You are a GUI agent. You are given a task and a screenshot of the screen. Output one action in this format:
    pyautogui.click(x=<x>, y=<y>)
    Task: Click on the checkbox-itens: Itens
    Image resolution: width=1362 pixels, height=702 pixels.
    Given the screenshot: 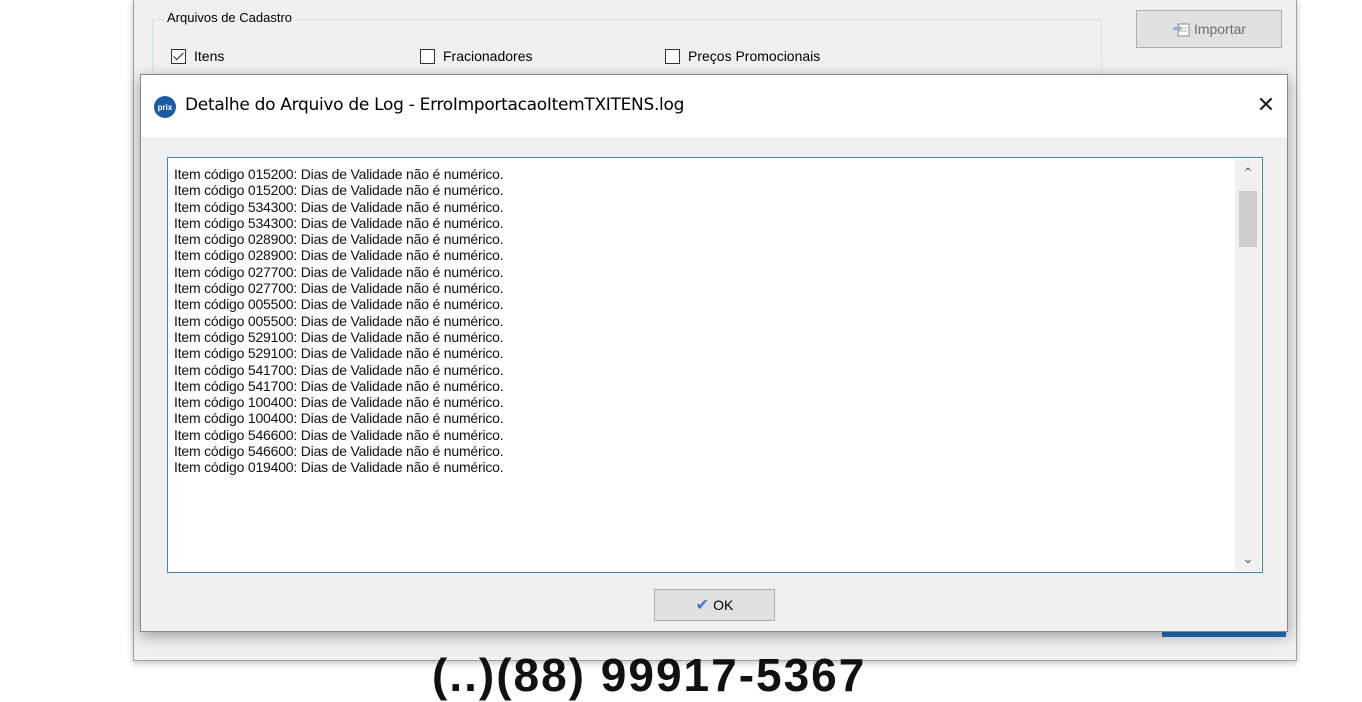 What is the action you would take?
    pyautogui.click(x=197, y=56)
    